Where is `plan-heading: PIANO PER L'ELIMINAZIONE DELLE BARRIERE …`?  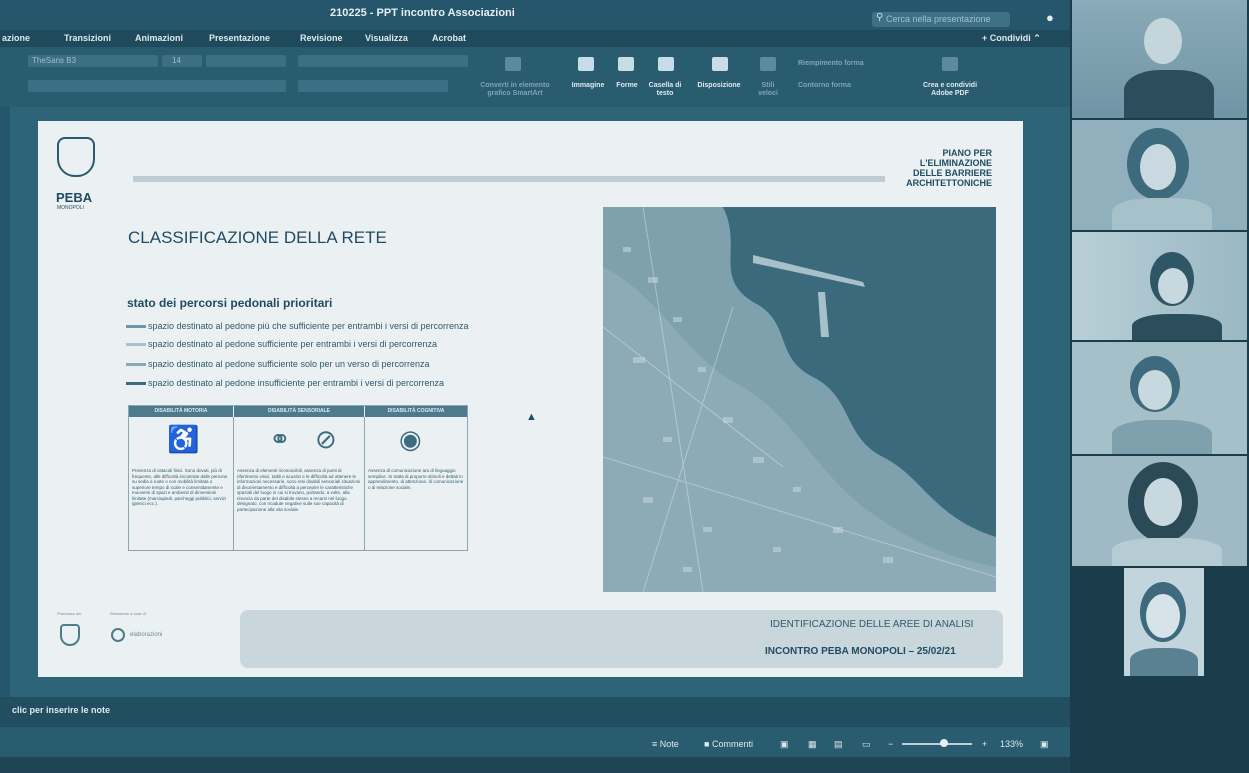
plan-heading: PIANO PER L'ELIMINAZIONE DELLE BARRIERE … is located at coordinates (931, 168).